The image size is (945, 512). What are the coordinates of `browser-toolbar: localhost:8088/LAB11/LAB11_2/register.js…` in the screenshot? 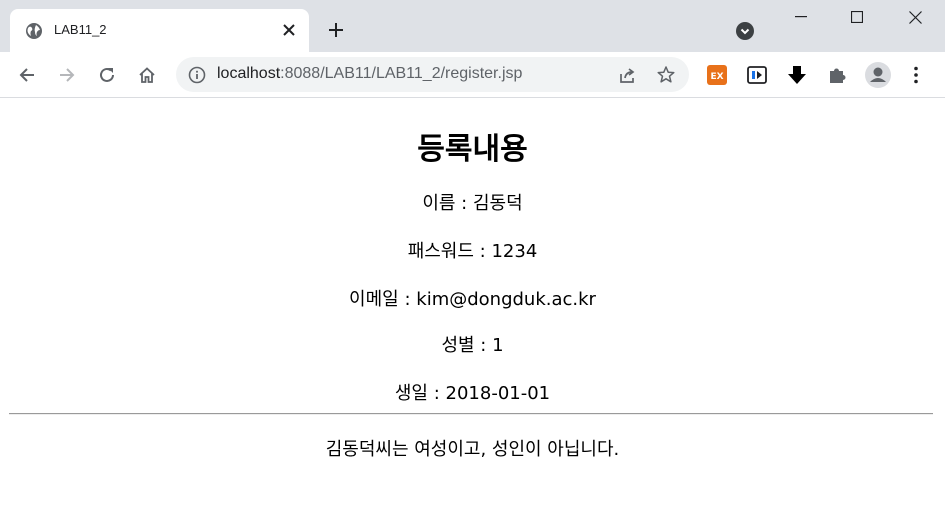 It's located at (472, 75).